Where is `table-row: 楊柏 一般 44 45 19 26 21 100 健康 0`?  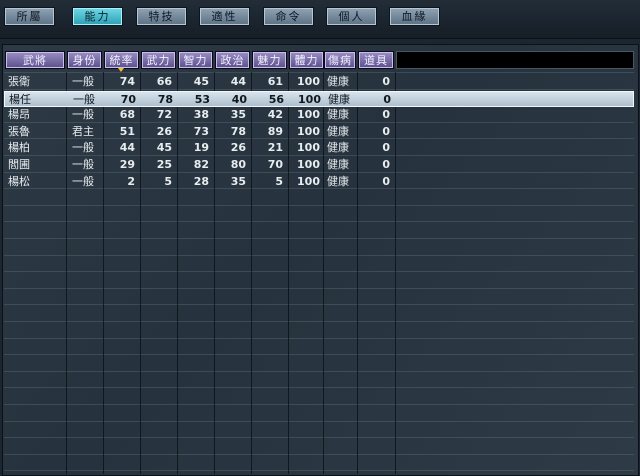 table-row: 楊柏 一般 44 45 19 26 21 100 健康 0 is located at coordinates (319, 148).